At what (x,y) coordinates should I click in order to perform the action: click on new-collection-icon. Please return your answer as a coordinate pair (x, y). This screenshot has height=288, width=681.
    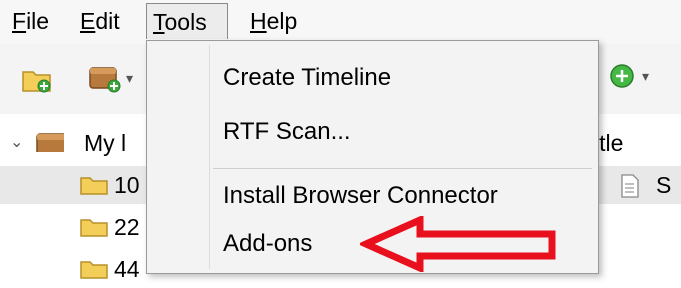
    Looking at the image, I should click on (37, 80).